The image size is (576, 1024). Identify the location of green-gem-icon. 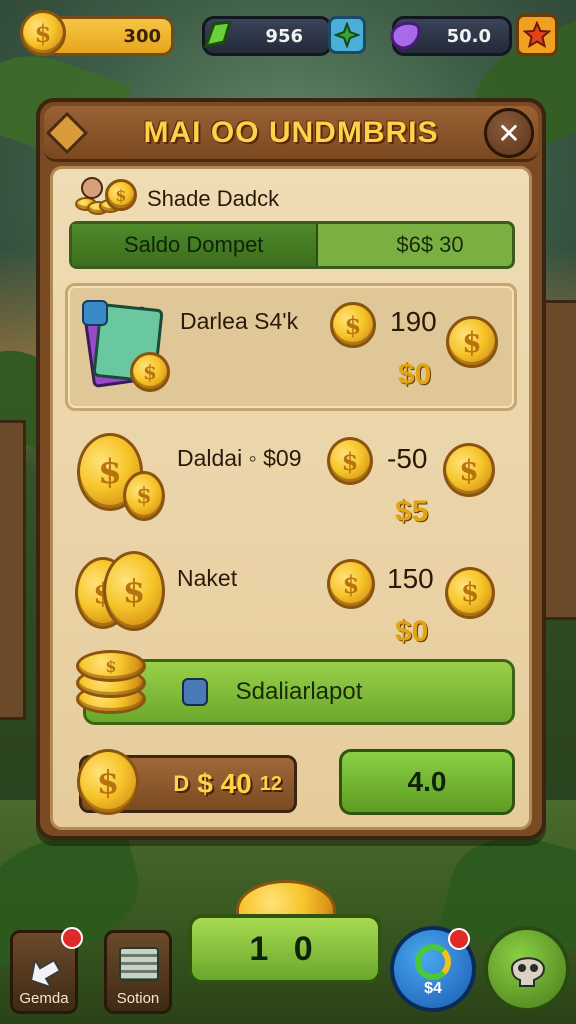
(217, 35).